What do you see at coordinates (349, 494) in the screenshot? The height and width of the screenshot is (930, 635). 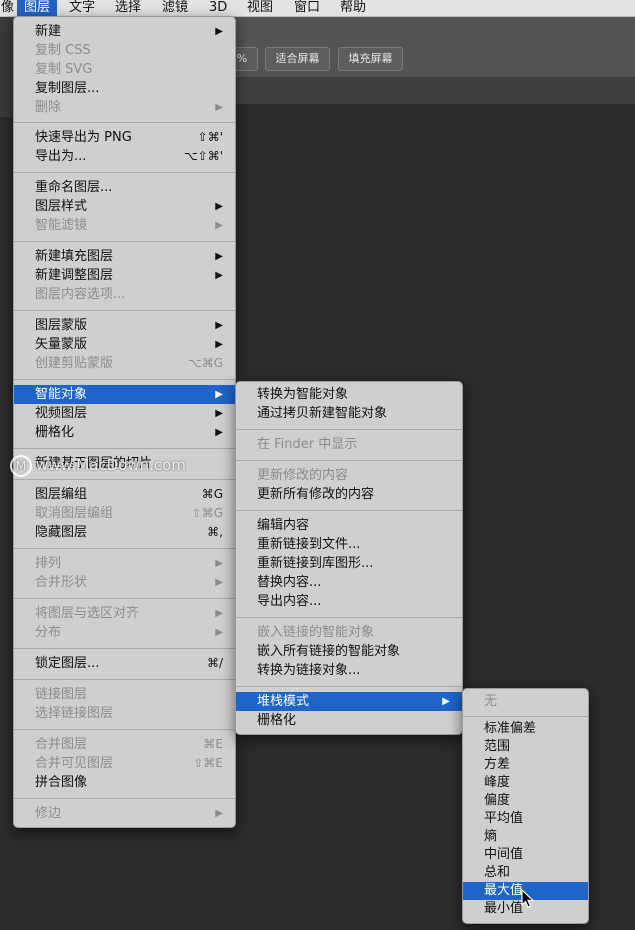 I see `menu-item-update-all-modified-content: 更新所有修改的内容` at bounding box center [349, 494].